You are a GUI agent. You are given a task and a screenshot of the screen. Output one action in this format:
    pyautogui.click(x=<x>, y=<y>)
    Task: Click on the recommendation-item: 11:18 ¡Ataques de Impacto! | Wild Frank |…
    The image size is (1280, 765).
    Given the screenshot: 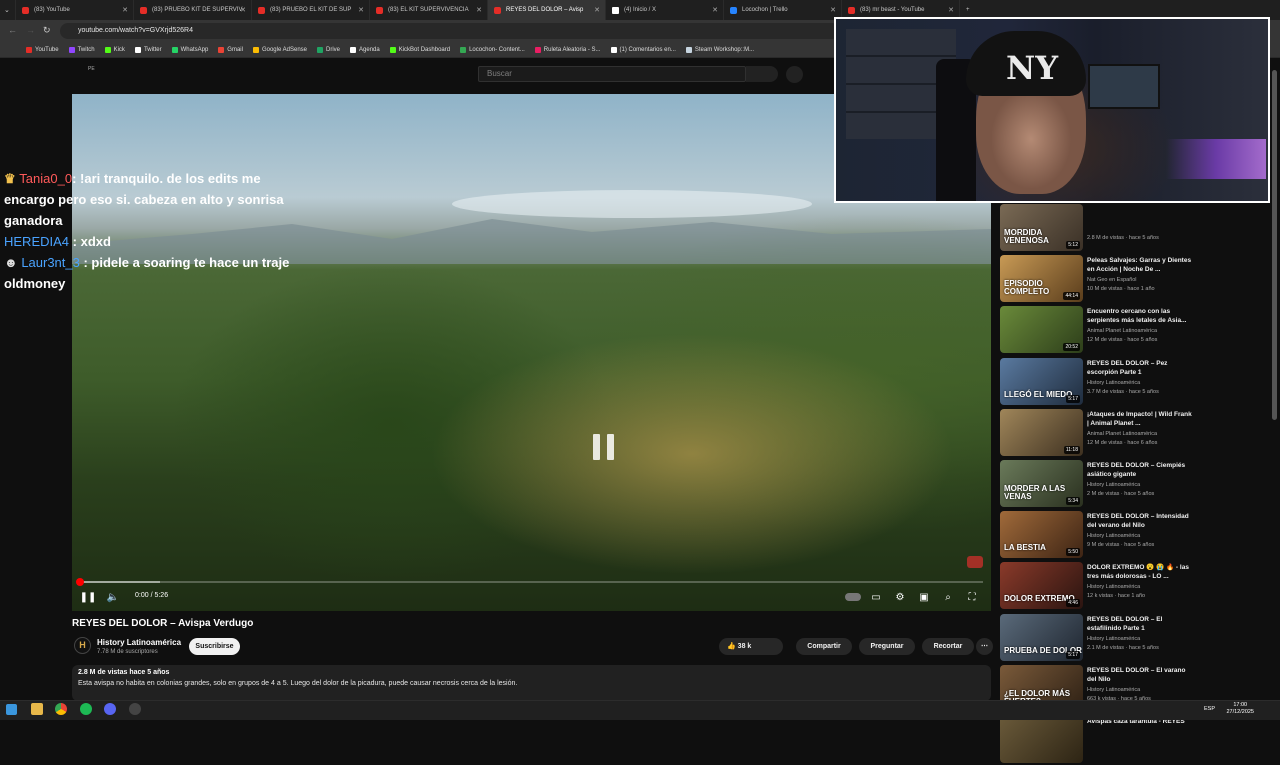 What is the action you would take?
    pyautogui.click(x=1100, y=433)
    